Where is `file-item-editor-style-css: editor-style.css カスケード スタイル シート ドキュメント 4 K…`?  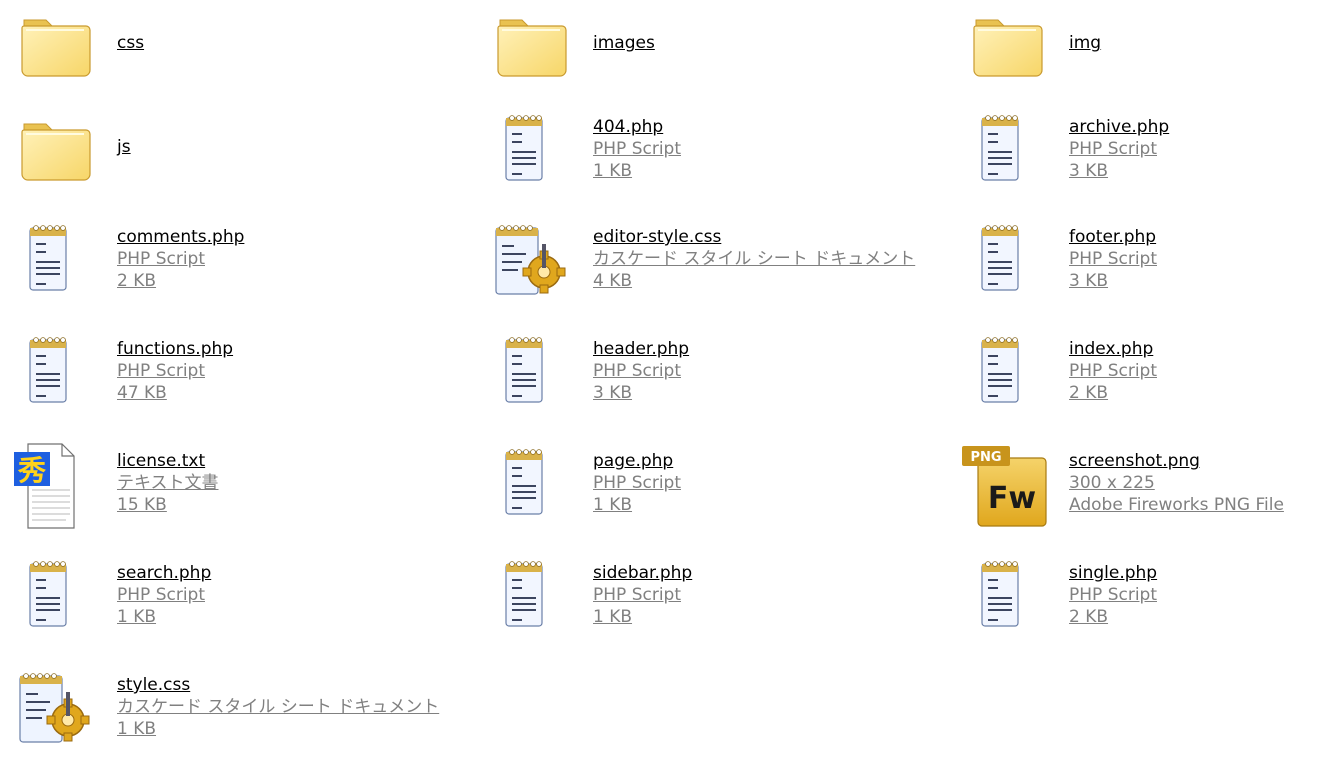
file-item-editor-style-css: editor-style.css カスケード スタイル シート ドキュメント 4 K… is located at coordinates (717, 266).